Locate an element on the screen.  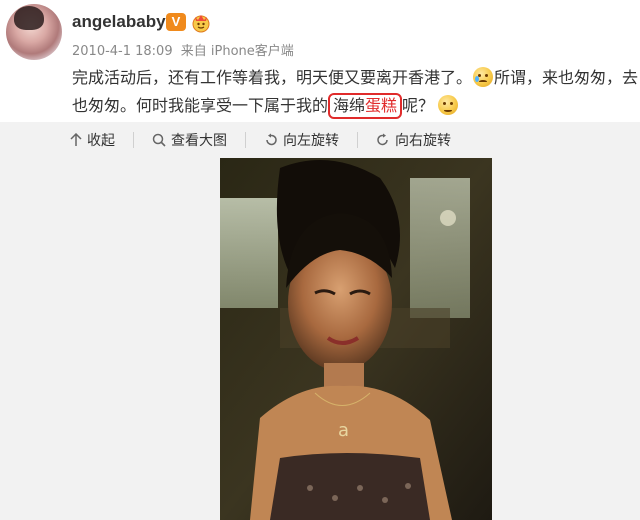
post-meta: 2010-4-1 18:09 来自 iPhone客户端 is located at coordinates (185, 49).